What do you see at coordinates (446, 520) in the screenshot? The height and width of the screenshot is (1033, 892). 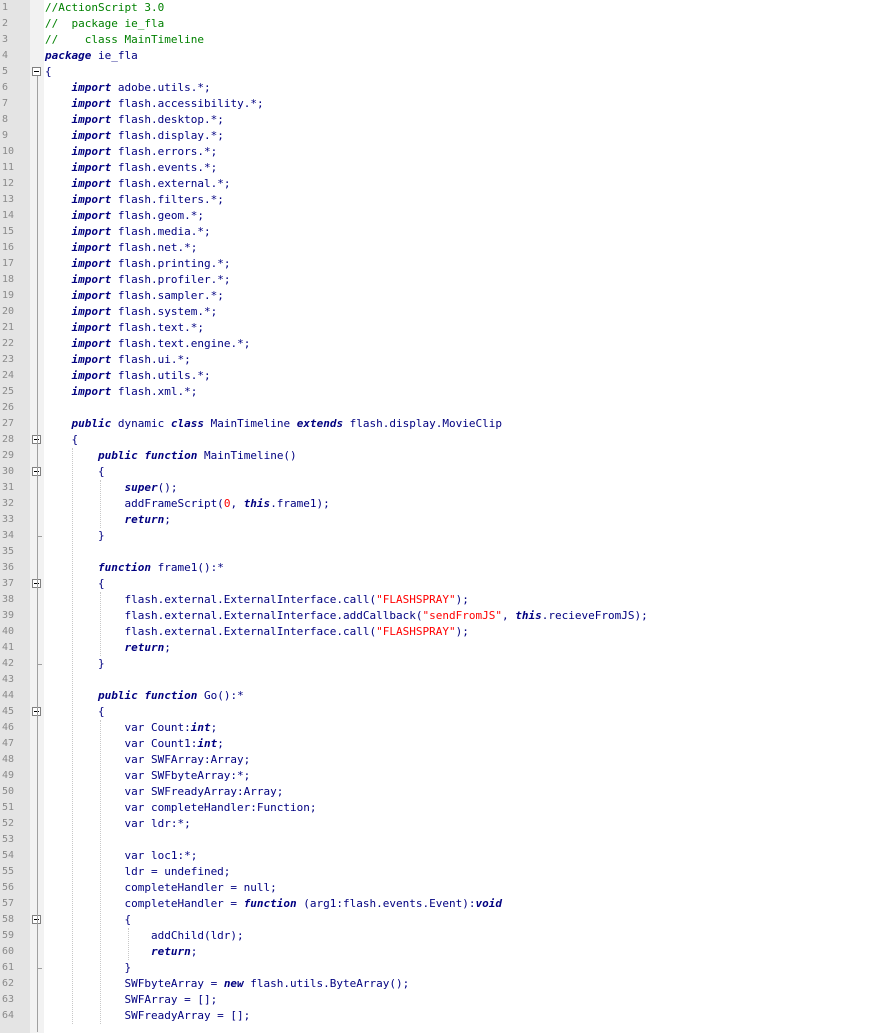 I see `code-line: 33 return;` at bounding box center [446, 520].